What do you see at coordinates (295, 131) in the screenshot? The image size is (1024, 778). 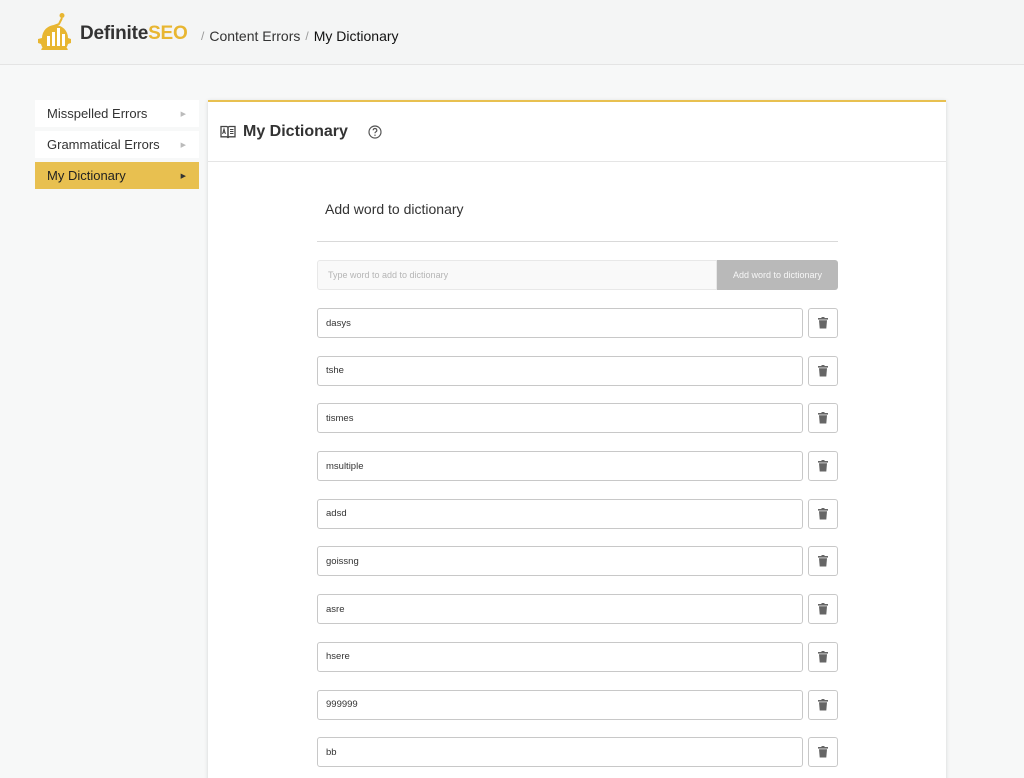 I see `panel-title: My Dictionary` at bounding box center [295, 131].